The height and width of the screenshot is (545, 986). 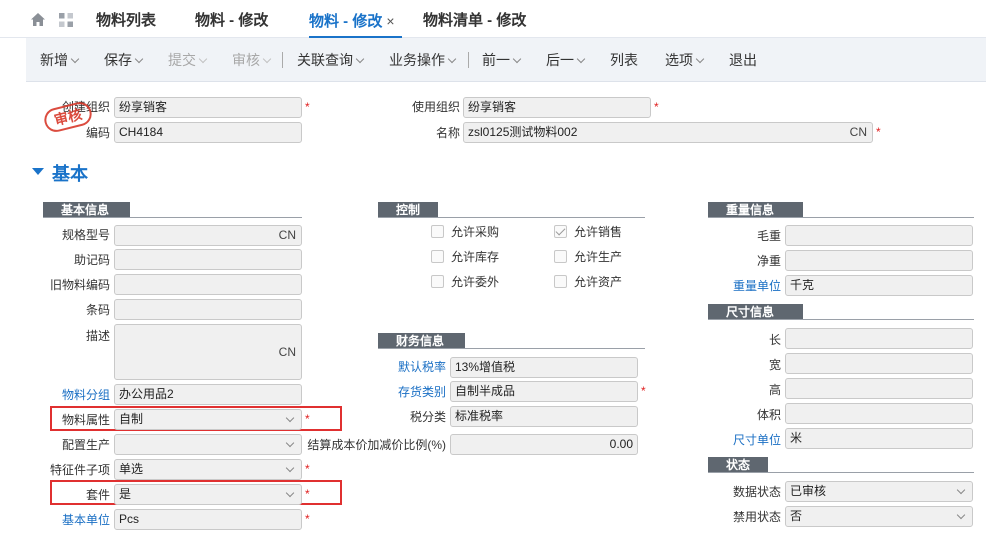 I want to click on allow-purchase-label: 允许采购, so click(x=475, y=232).